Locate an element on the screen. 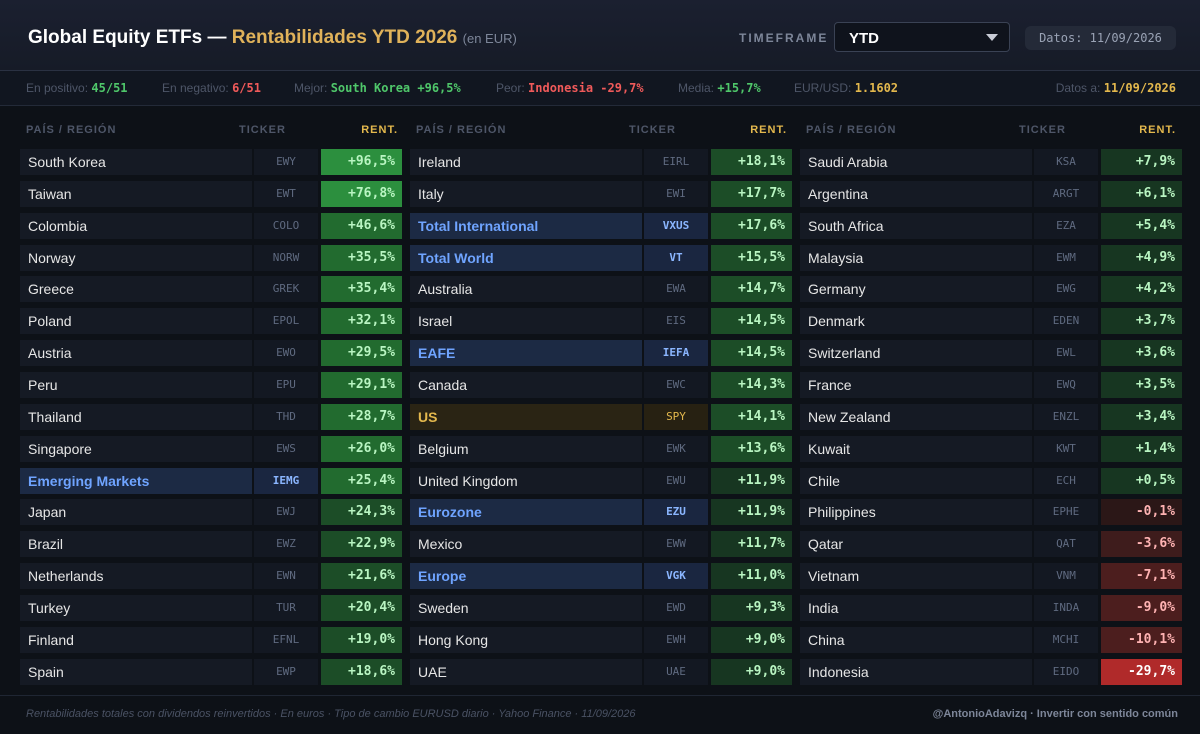  region-name: Denmark is located at coordinates (916, 321).